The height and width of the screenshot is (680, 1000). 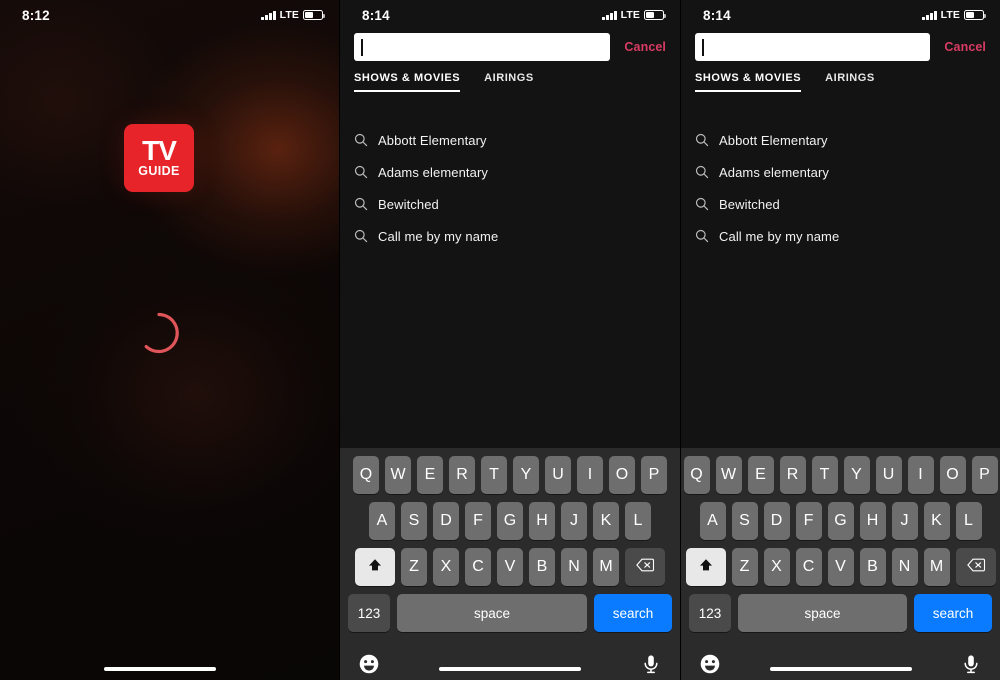 What do you see at coordinates (774, 172) in the screenshot?
I see `suggestion-label: Adams elementary` at bounding box center [774, 172].